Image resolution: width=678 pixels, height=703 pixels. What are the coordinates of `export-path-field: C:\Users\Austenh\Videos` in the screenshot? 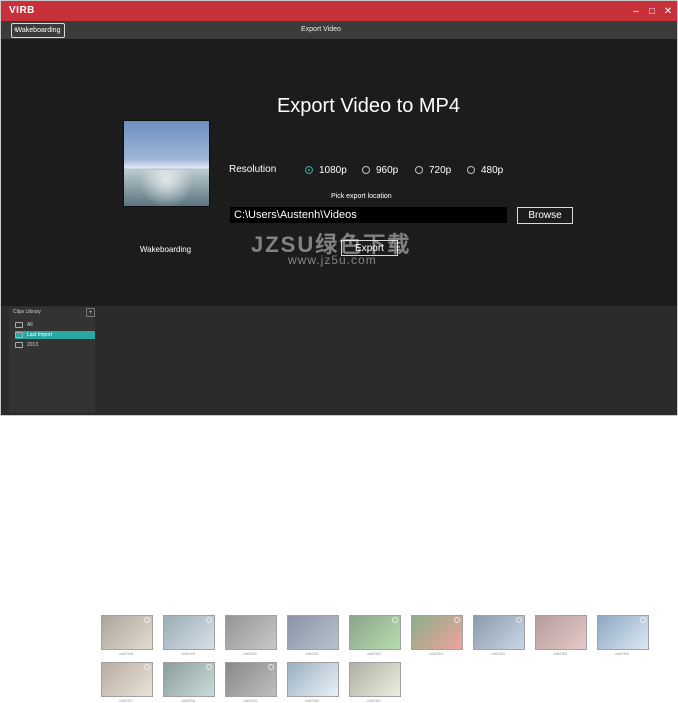 It's located at (368, 215).